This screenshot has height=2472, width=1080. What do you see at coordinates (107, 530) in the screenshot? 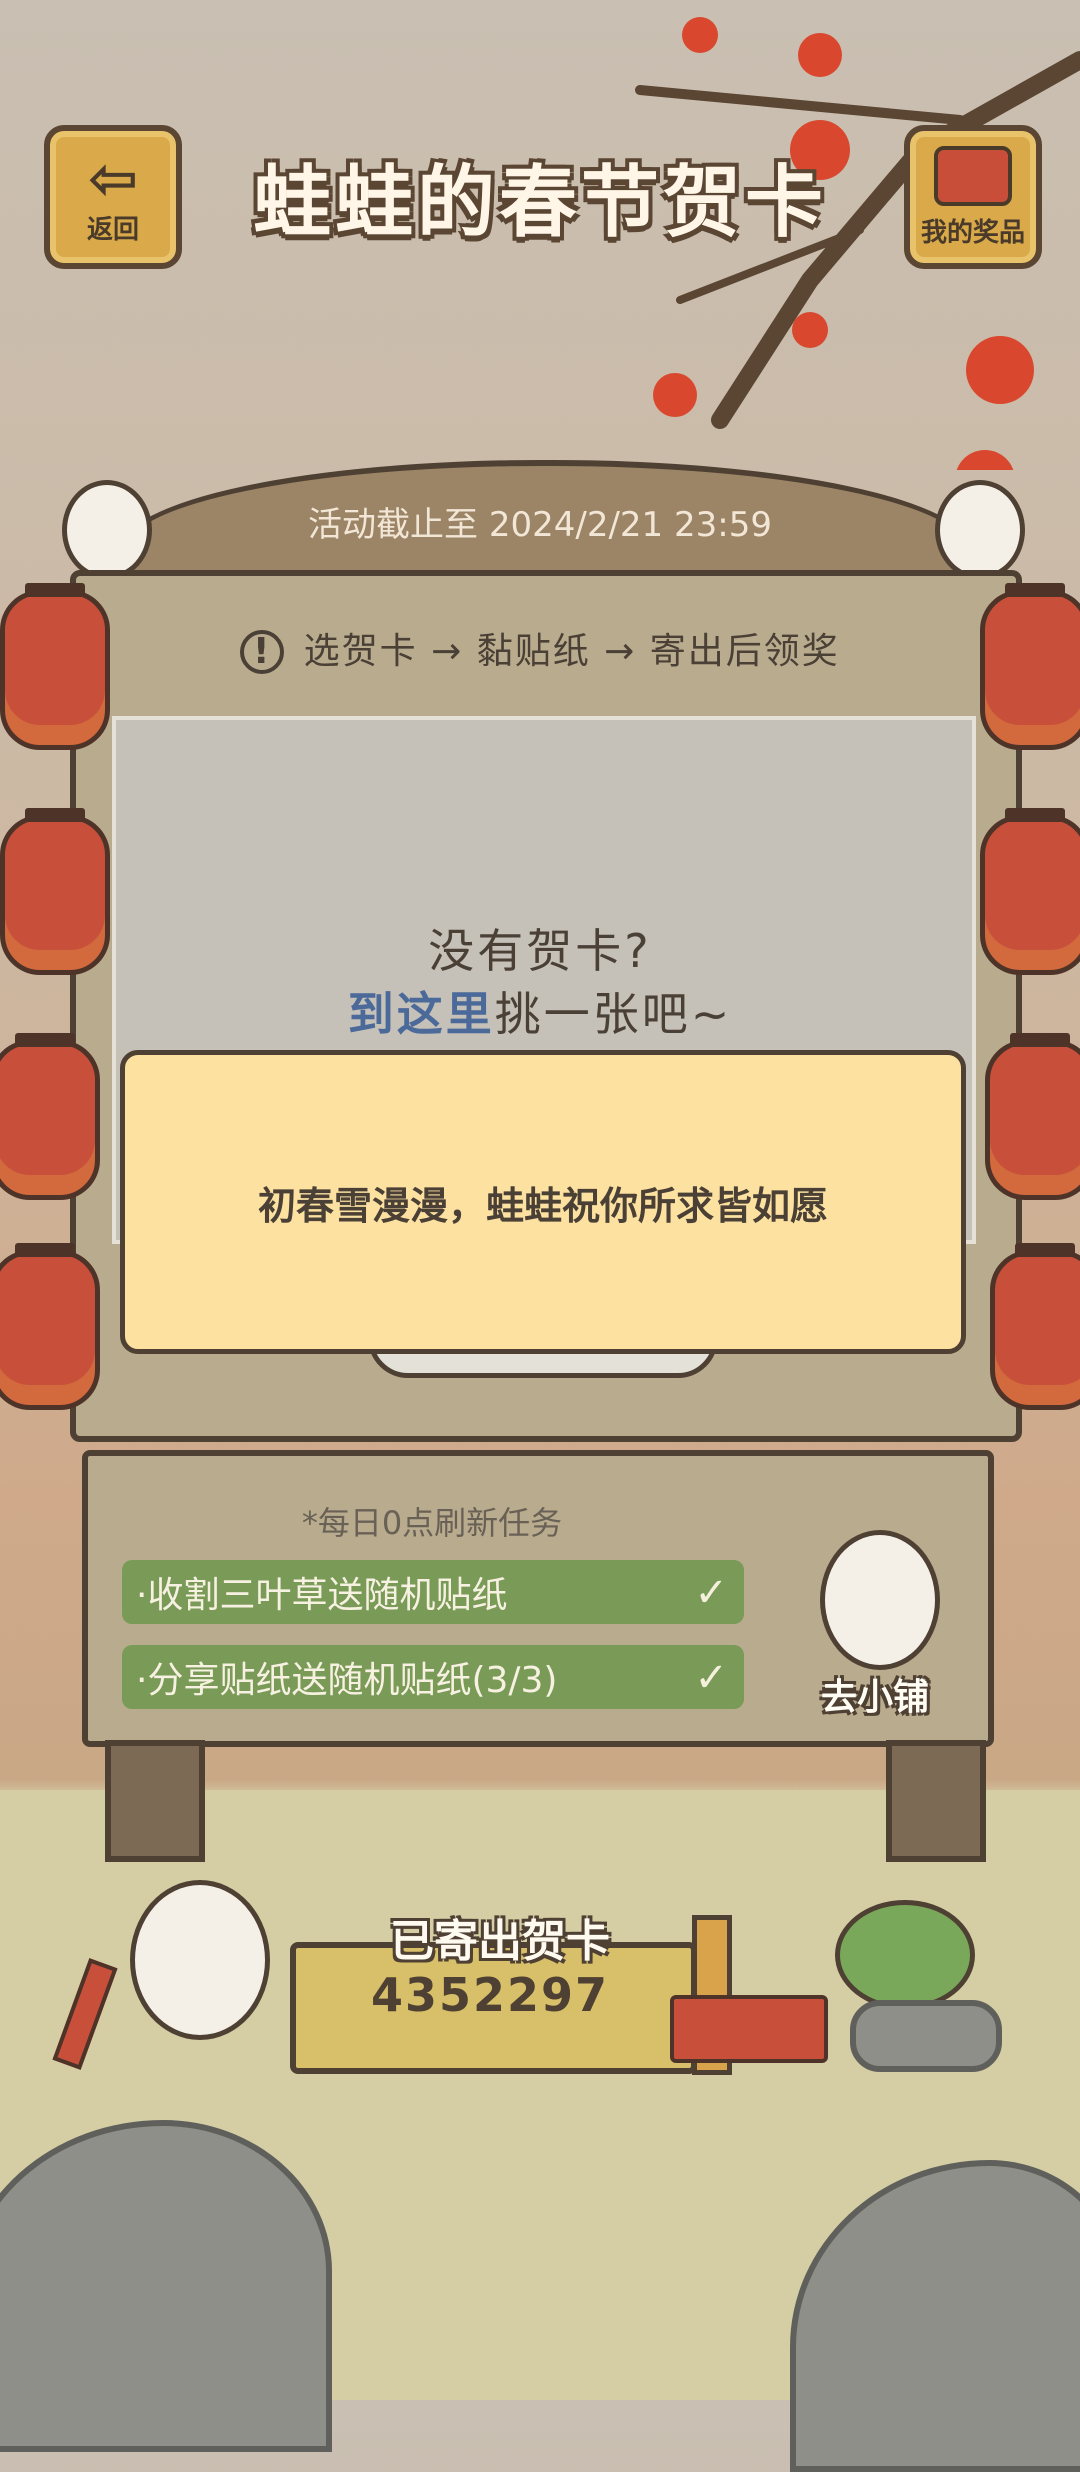
I see `bunny-decoration-left` at bounding box center [107, 530].